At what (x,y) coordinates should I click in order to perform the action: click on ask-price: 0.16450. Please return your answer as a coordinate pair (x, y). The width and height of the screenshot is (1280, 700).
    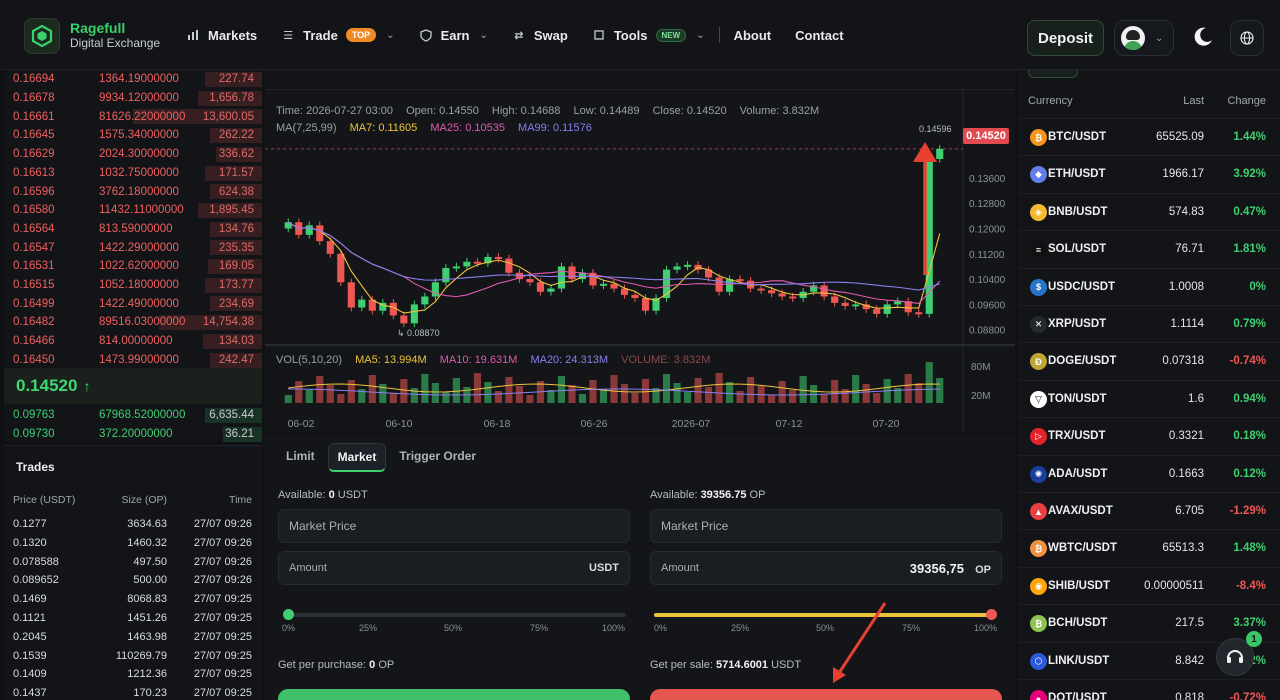
    Looking at the image, I should click on (34, 359).